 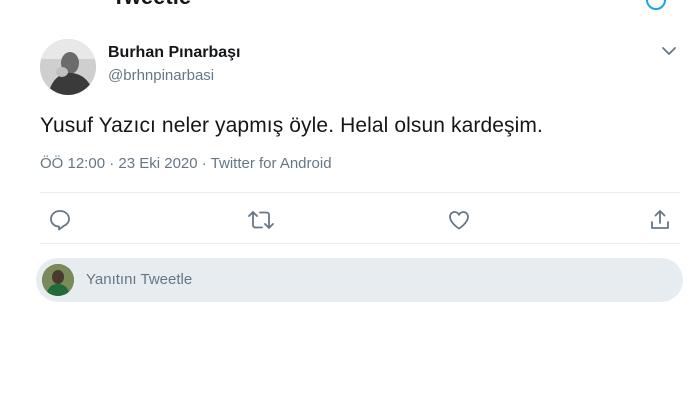 I want to click on page-title: Tweetle, so click(x=151, y=5).